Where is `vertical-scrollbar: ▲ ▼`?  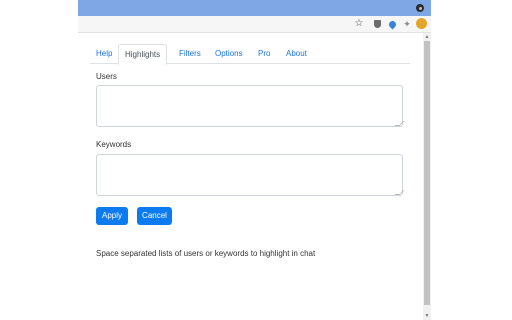
vertical-scrollbar: ▲ ▼ is located at coordinates (427, 176).